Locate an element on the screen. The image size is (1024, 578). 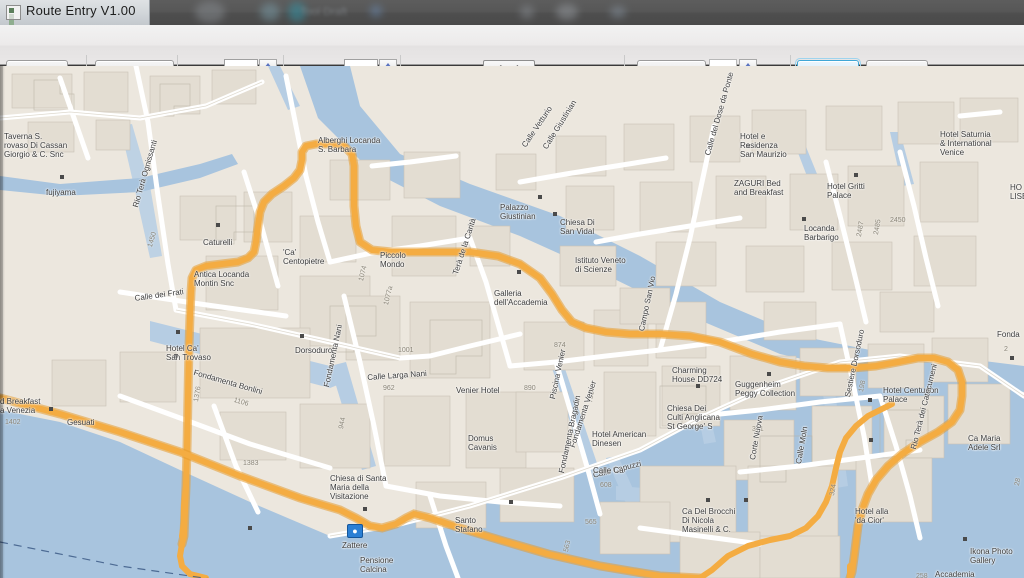
title-bar: Tool Draft Route Entry V1.00 is located at coordinates (512, 12).